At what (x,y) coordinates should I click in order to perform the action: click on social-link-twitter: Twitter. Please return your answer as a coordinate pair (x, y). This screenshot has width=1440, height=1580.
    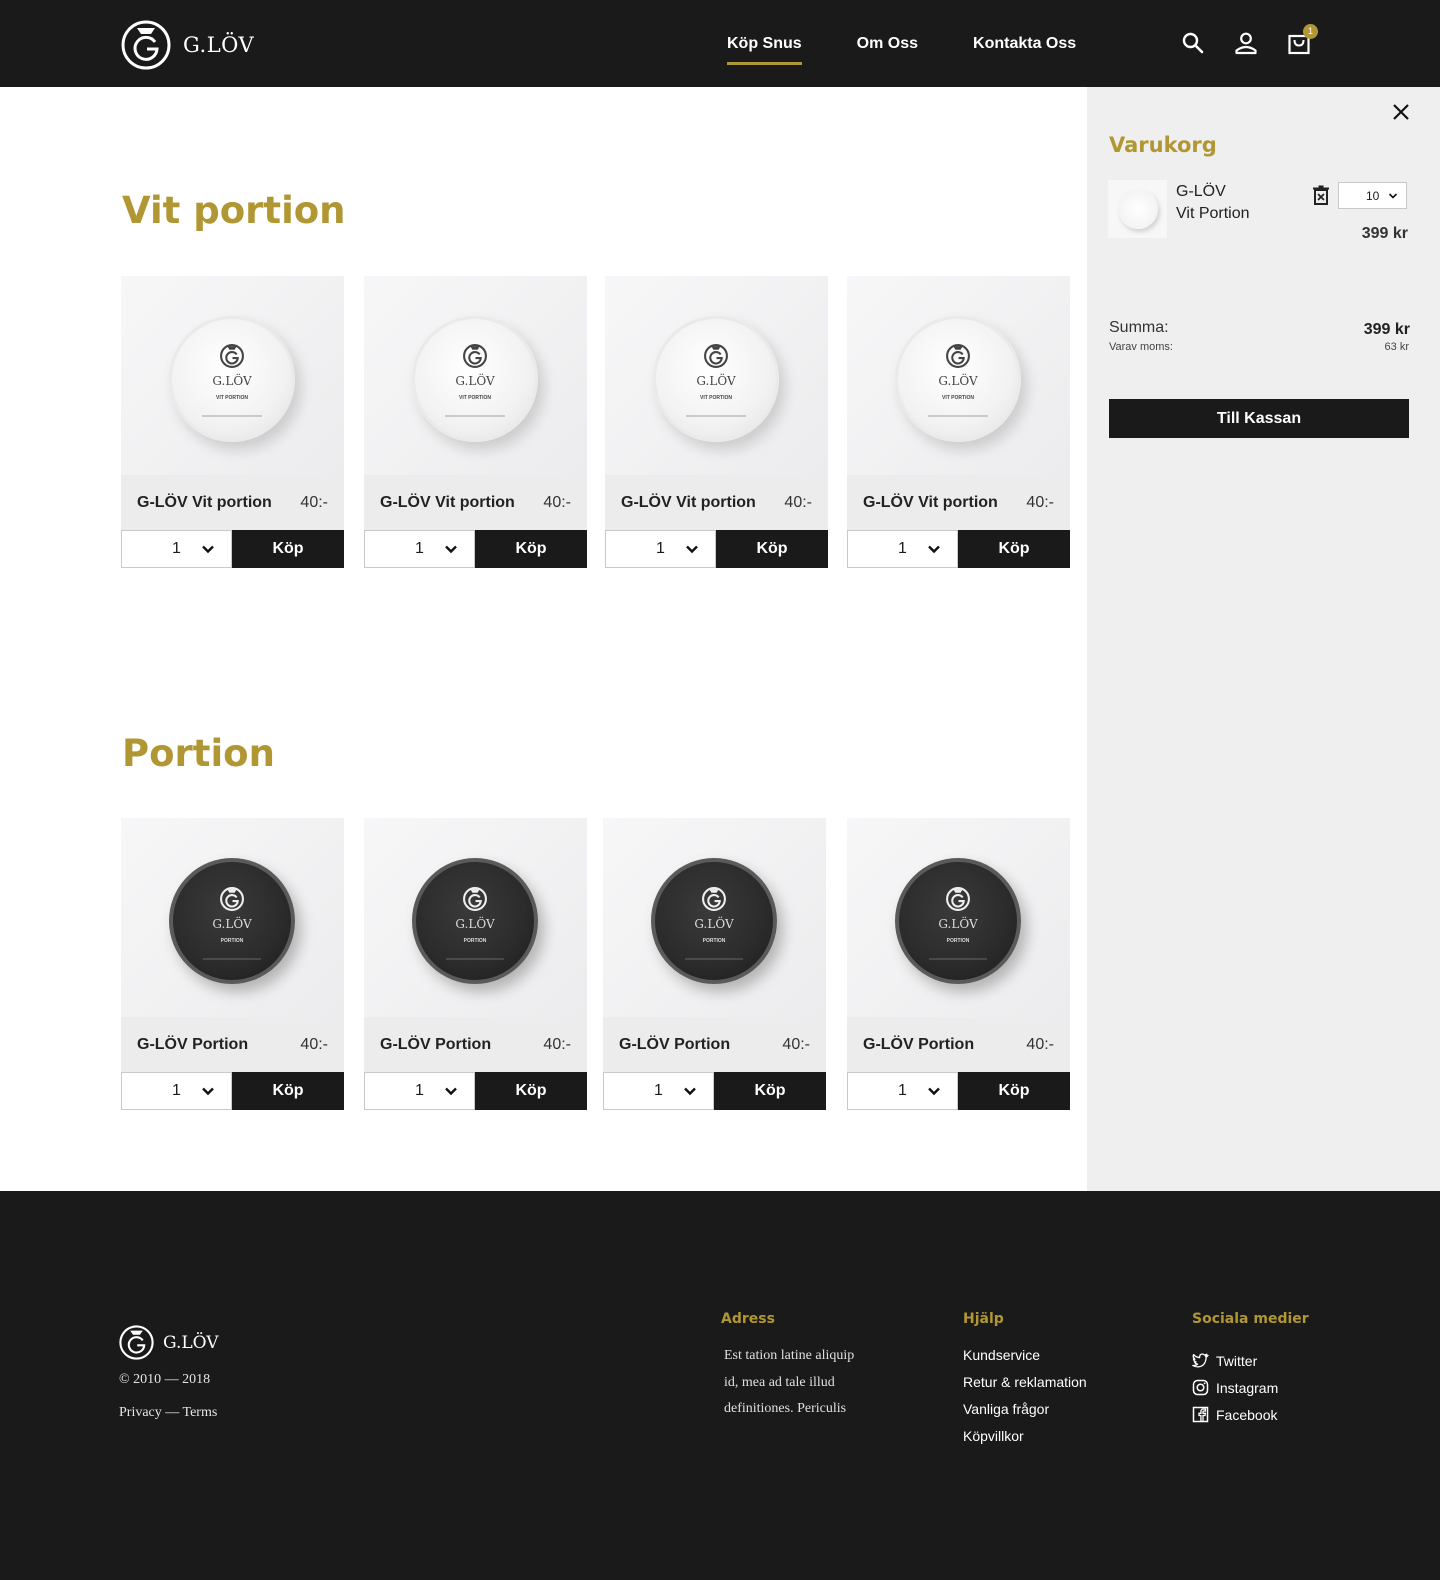
    Looking at the image, I should click on (1235, 1360).